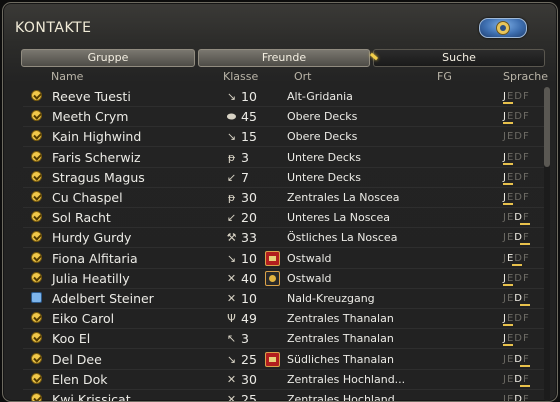 The image size is (560, 402). What do you see at coordinates (92, 237) in the screenshot?
I see `contact-name: Hurdy Gurdy` at bounding box center [92, 237].